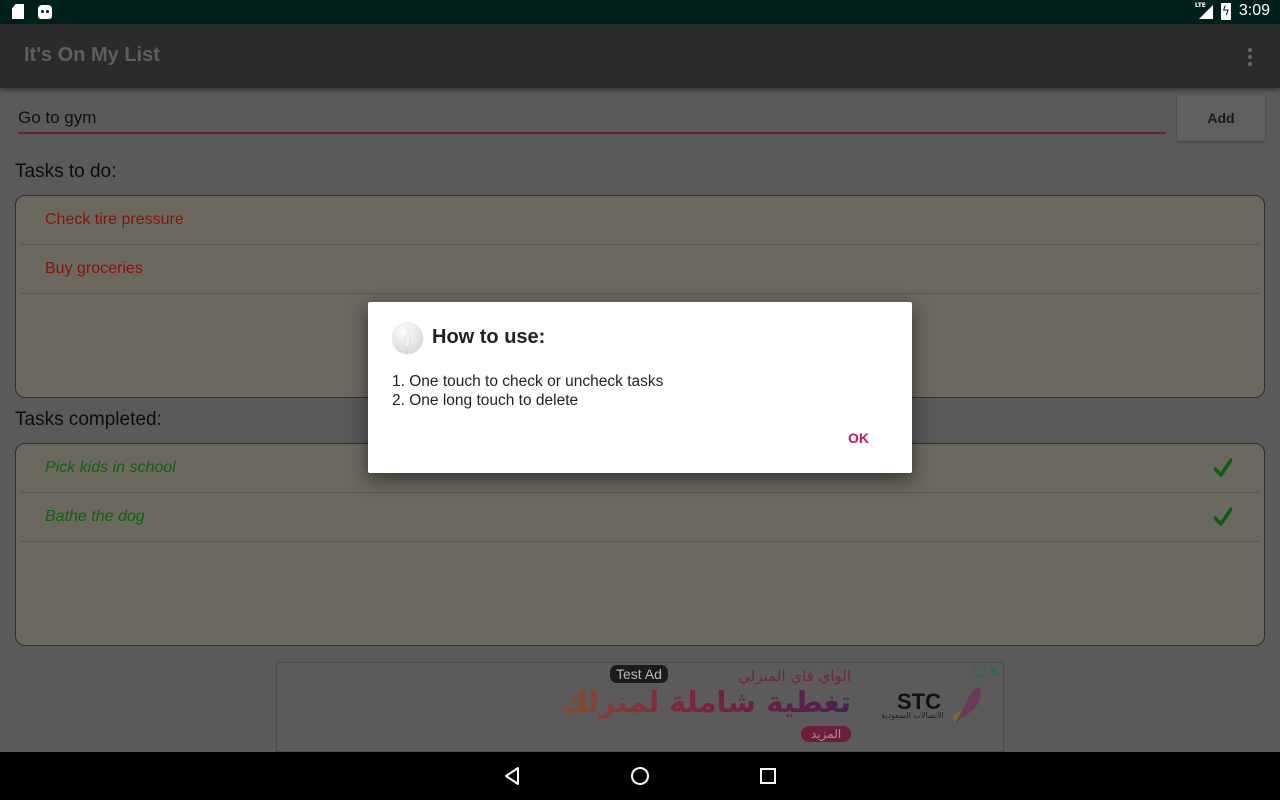 The image size is (1280, 800). What do you see at coordinates (640, 517) in the screenshot?
I see `completed-item: Bathe the dog` at bounding box center [640, 517].